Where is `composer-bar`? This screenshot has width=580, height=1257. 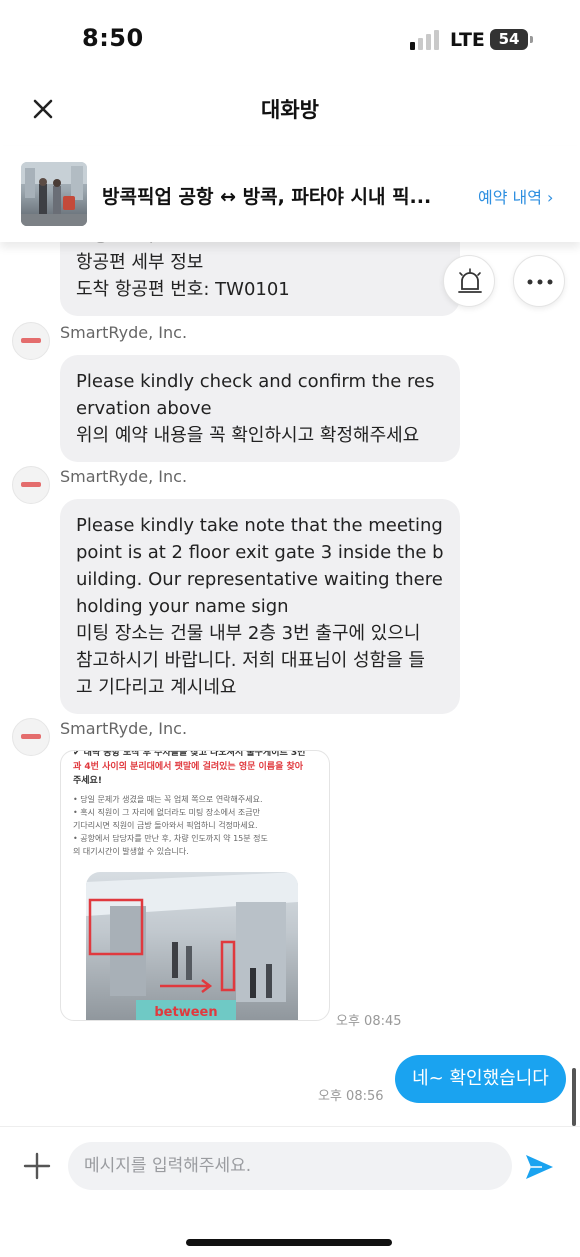 composer-bar is located at coordinates (290, 1191).